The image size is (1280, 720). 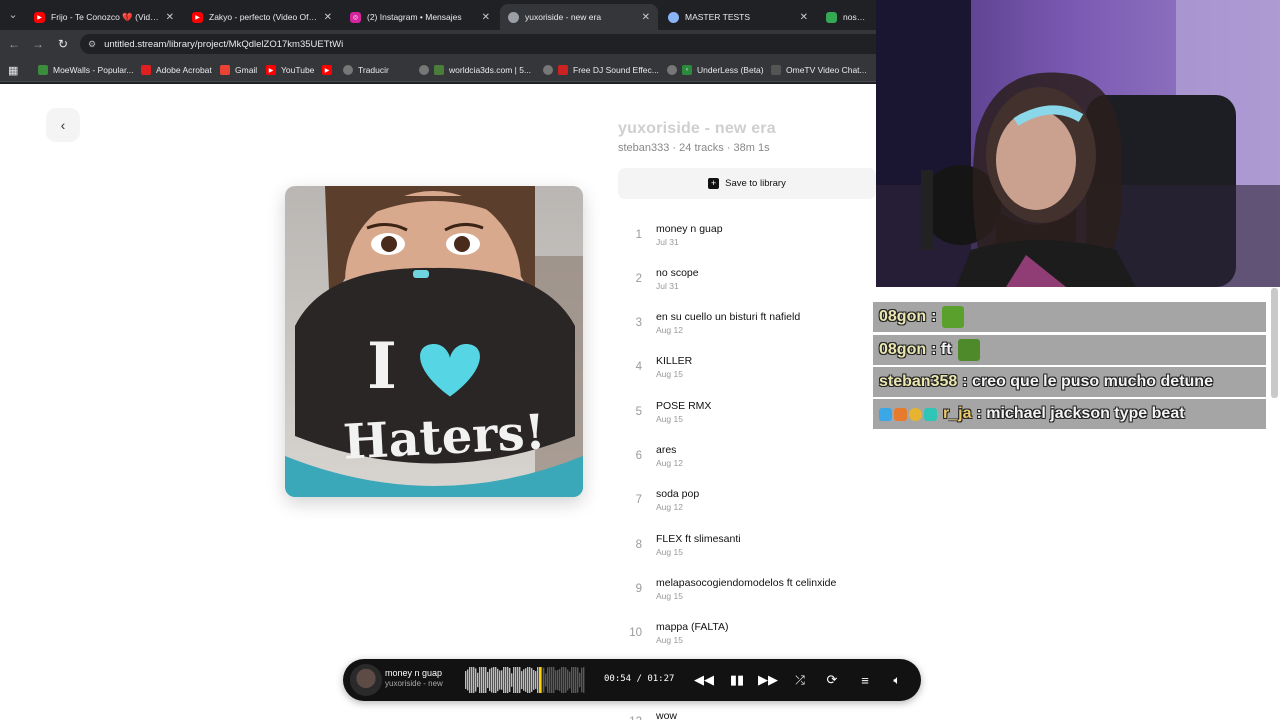 I want to click on track-row: 12wow•••, so click(x=747, y=715).